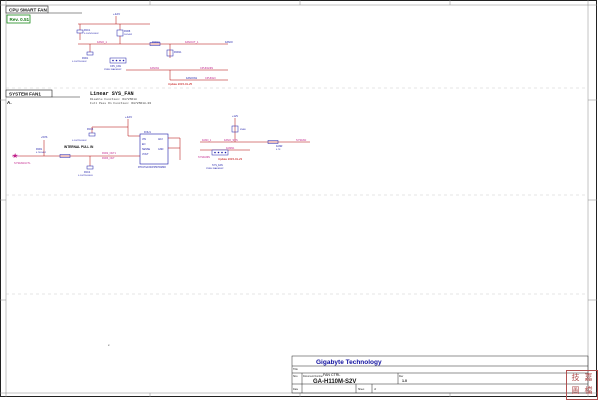 Image resolution: width=600 pixels, height=400 pixels. What do you see at coordinates (146, 149) in the screenshot?
I see `sys-ic-pin-3: SENSE` at bounding box center [146, 149].